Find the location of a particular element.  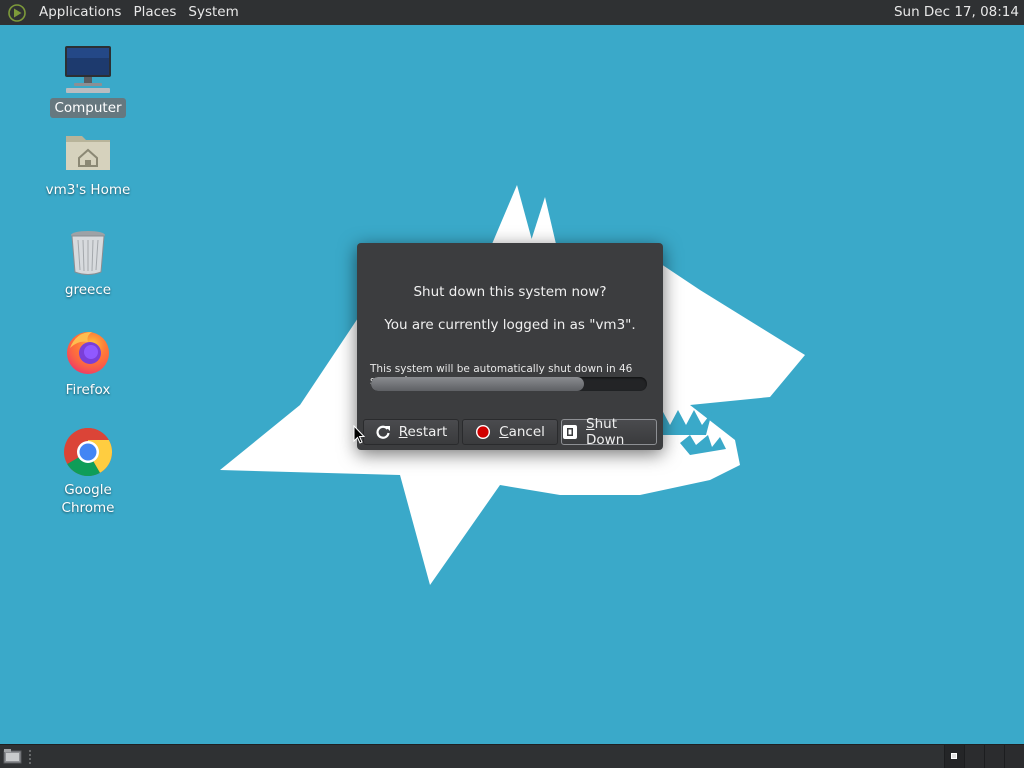

desktop-icon-trash: greece is located at coordinates (88, 263).